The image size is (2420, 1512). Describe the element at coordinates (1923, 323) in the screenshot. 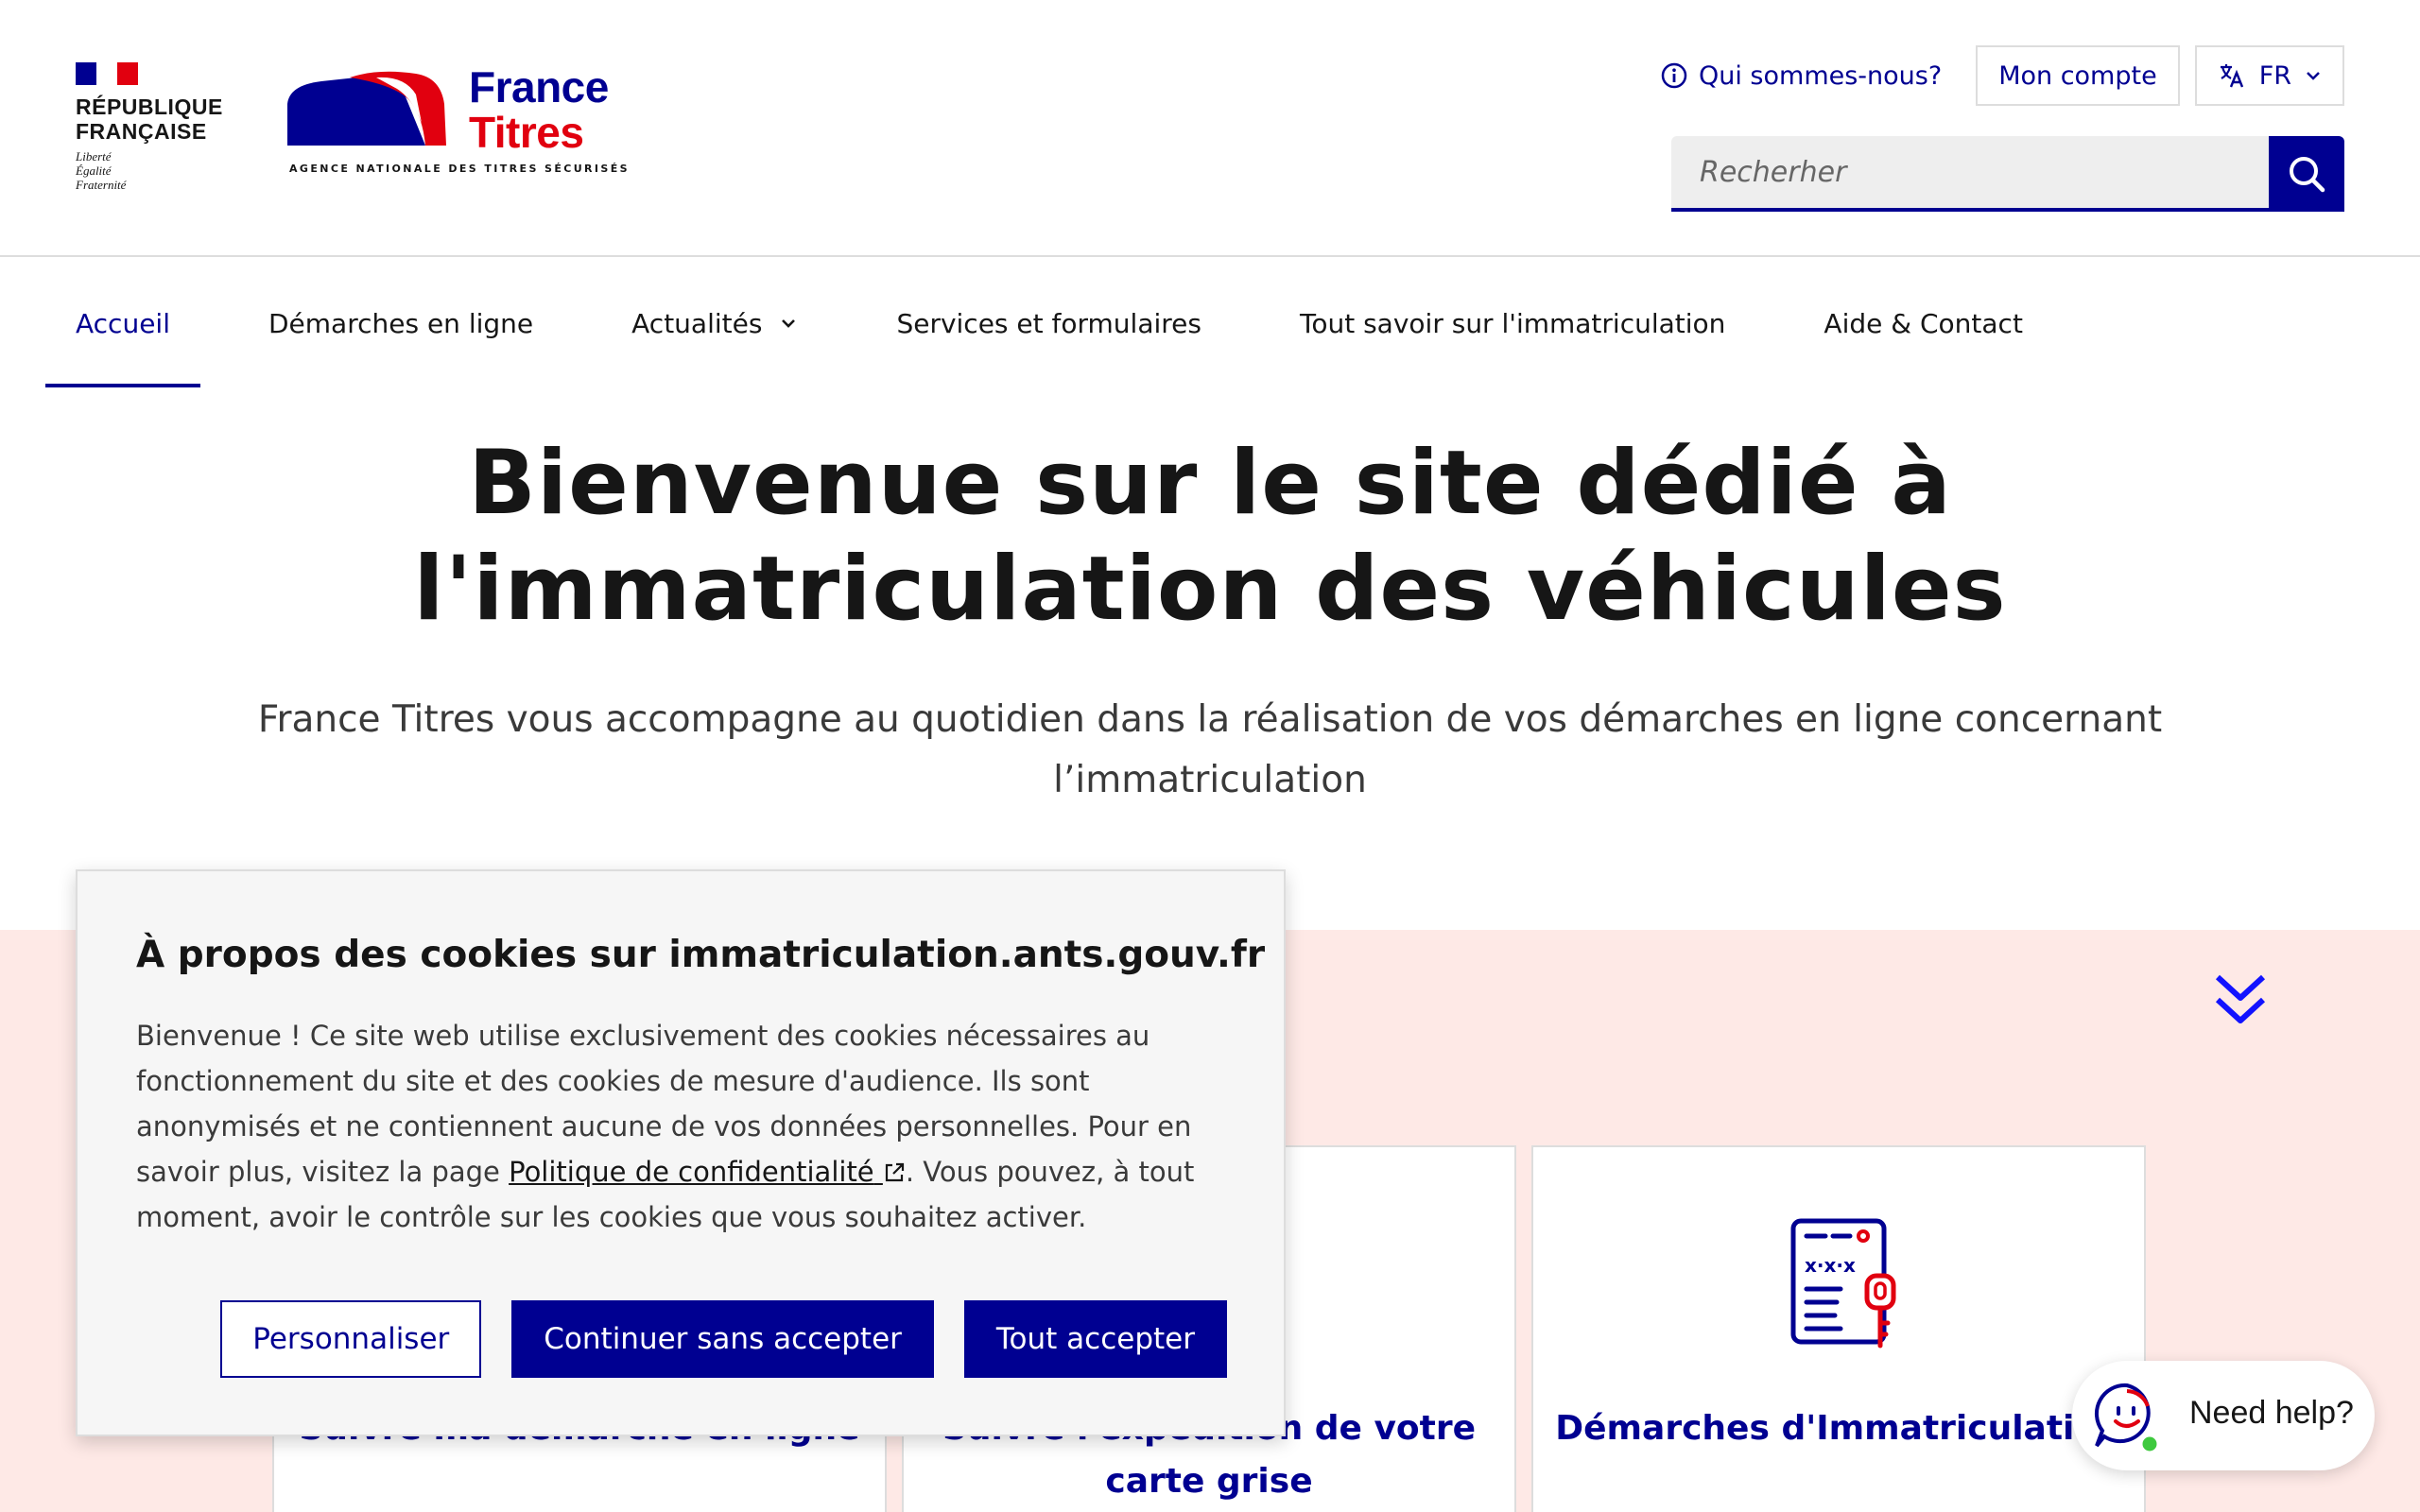

I see `nav-item-aide-contact: Aide & Contact` at that location.